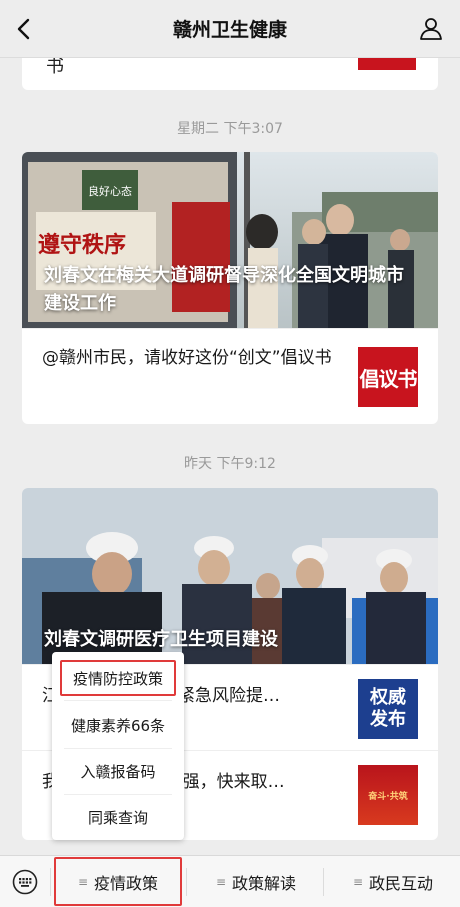 Image resolution: width=460 pixels, height=907 pixels. I want to click on article-thumbnail: 奋斗·共筑, so click(388, 795).